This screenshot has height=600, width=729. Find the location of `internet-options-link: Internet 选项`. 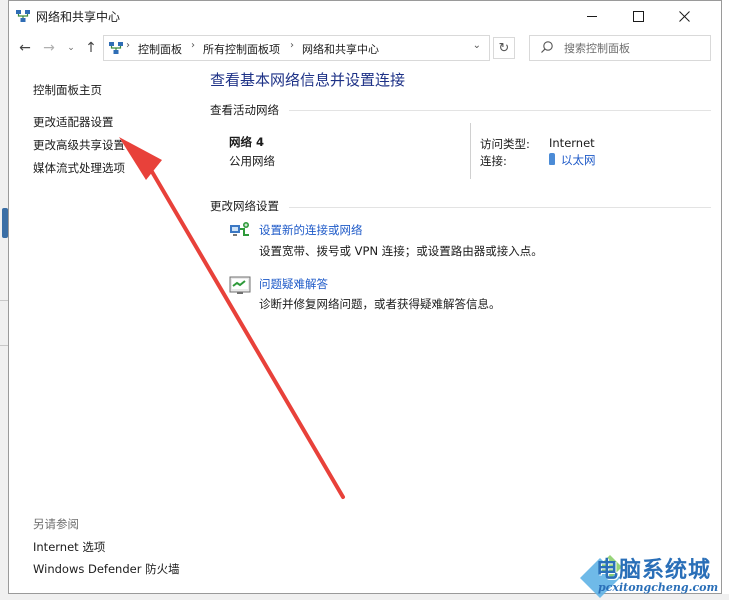

internet-options-link: Internet 选项 is located at coordinates (69, 547).